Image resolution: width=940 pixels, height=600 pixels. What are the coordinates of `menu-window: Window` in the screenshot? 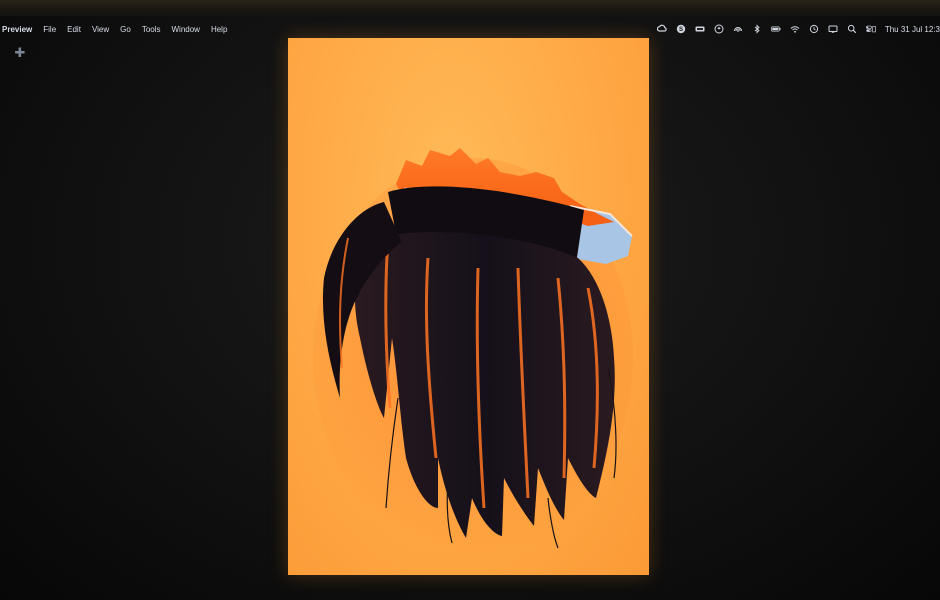 It's located at (186, 29).